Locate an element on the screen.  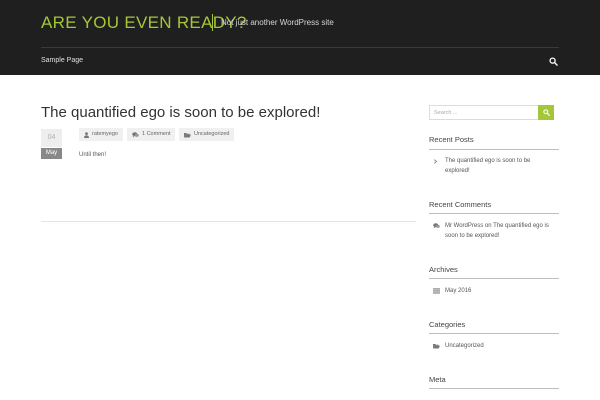
site-tagline: Not just another WordPress site is located at coordinates (277, 22).